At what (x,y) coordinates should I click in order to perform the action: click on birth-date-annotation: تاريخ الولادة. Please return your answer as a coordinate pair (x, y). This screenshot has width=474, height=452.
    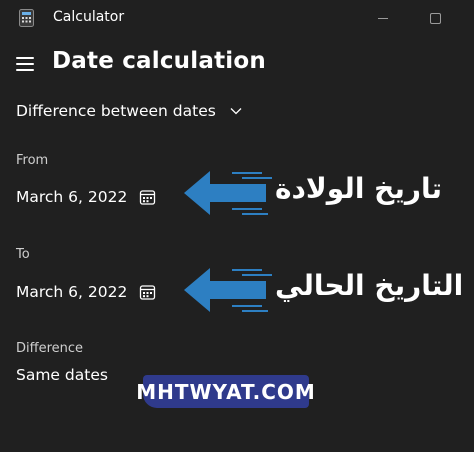
    Looking at the image, I should click on (359, 188).